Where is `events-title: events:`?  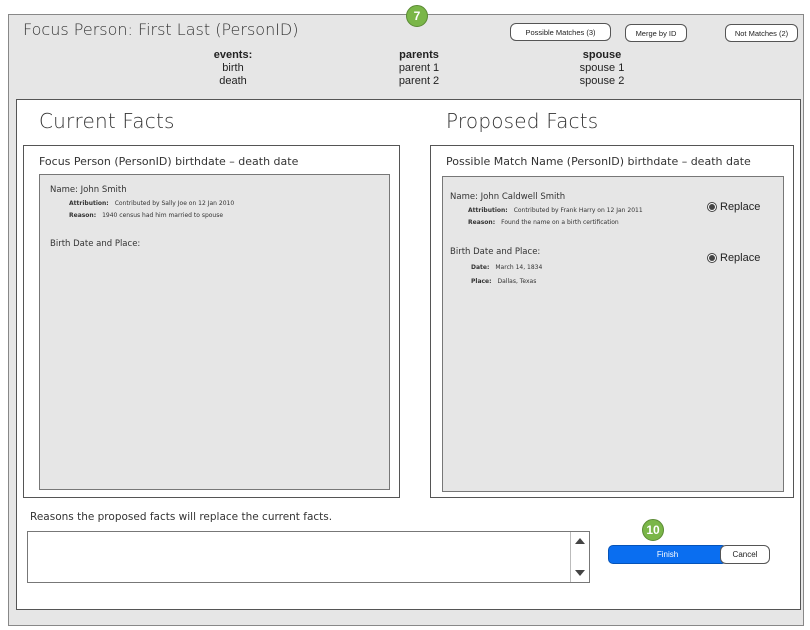 events-title: events: is located at coordinates (233, 55).